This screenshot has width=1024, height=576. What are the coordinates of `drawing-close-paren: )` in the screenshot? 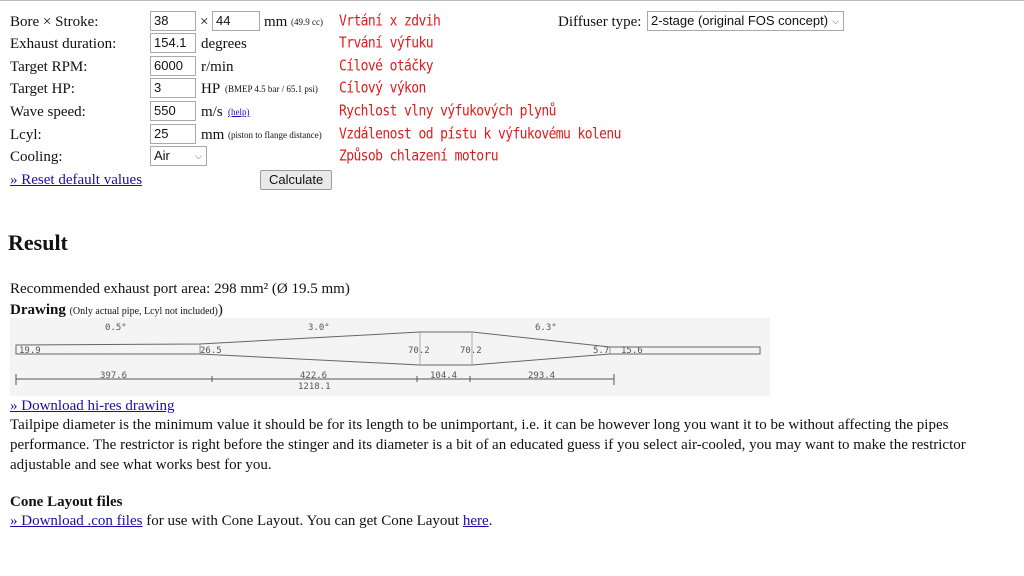 It's located at (220, 310).